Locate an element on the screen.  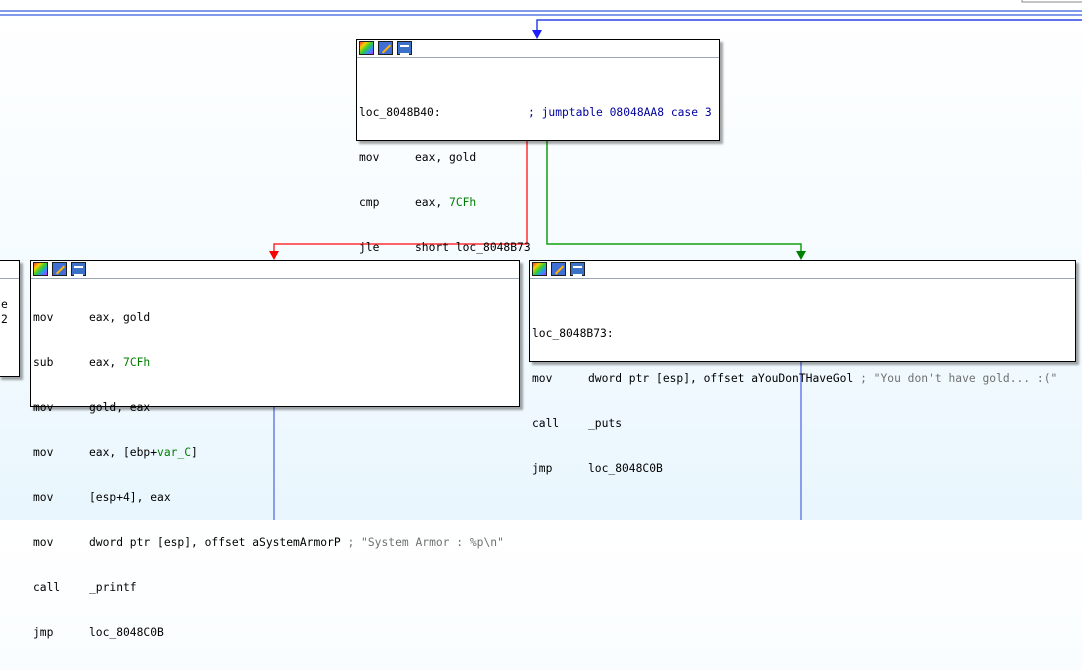
label-loc-8048b73: loc_8048B73: is located at coordinates (573, 333).